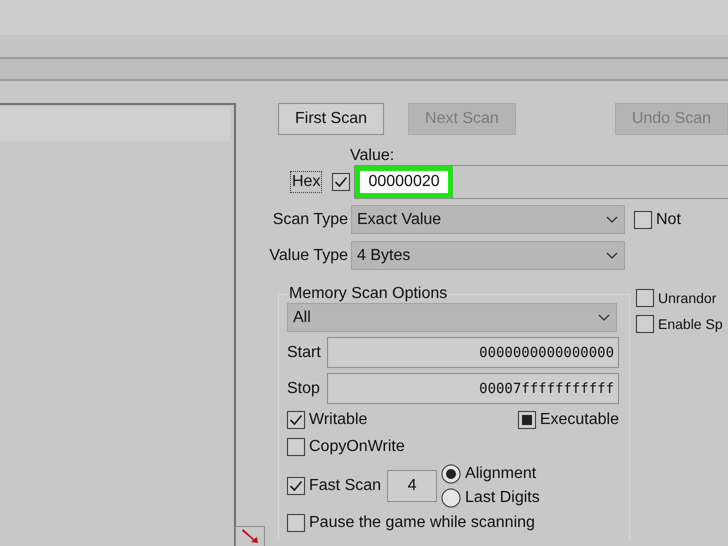  I want to click on value-input-field: 00000020, so click(541, 182).